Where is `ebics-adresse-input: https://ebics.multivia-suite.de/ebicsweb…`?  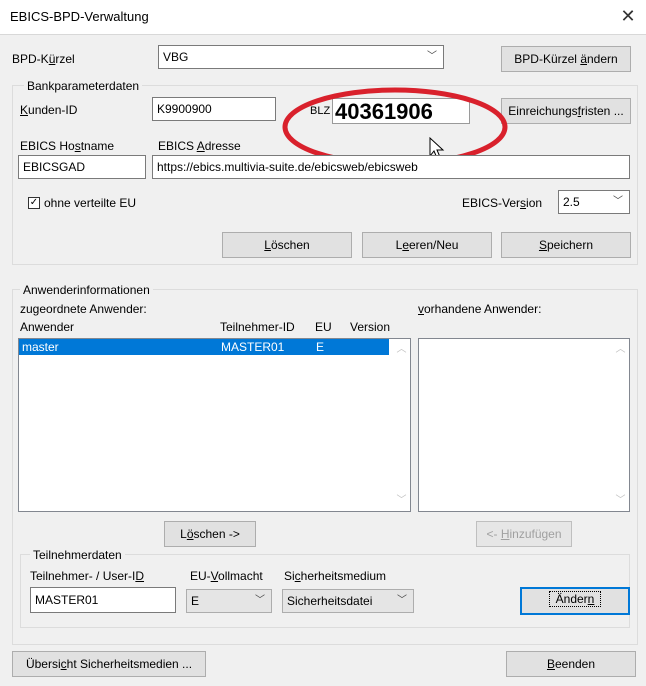 ebics-adresse-input: https://ebics.multivia-suite.de/ebicsweb… is located at coordinates (391, 167).